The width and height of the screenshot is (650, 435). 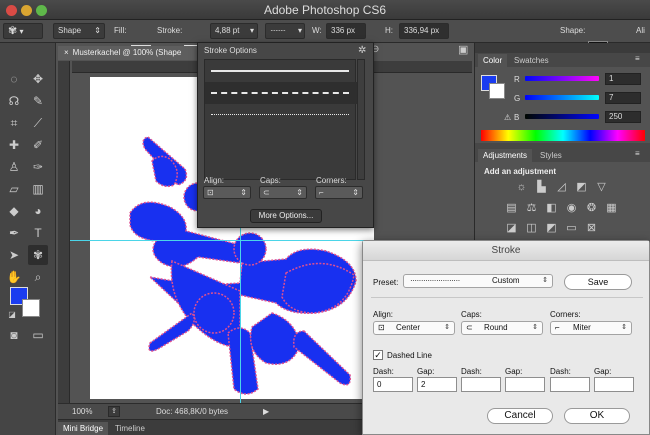 I want to click on tool-preset-picker: ✾ ▾, so click(x=23, y=31).